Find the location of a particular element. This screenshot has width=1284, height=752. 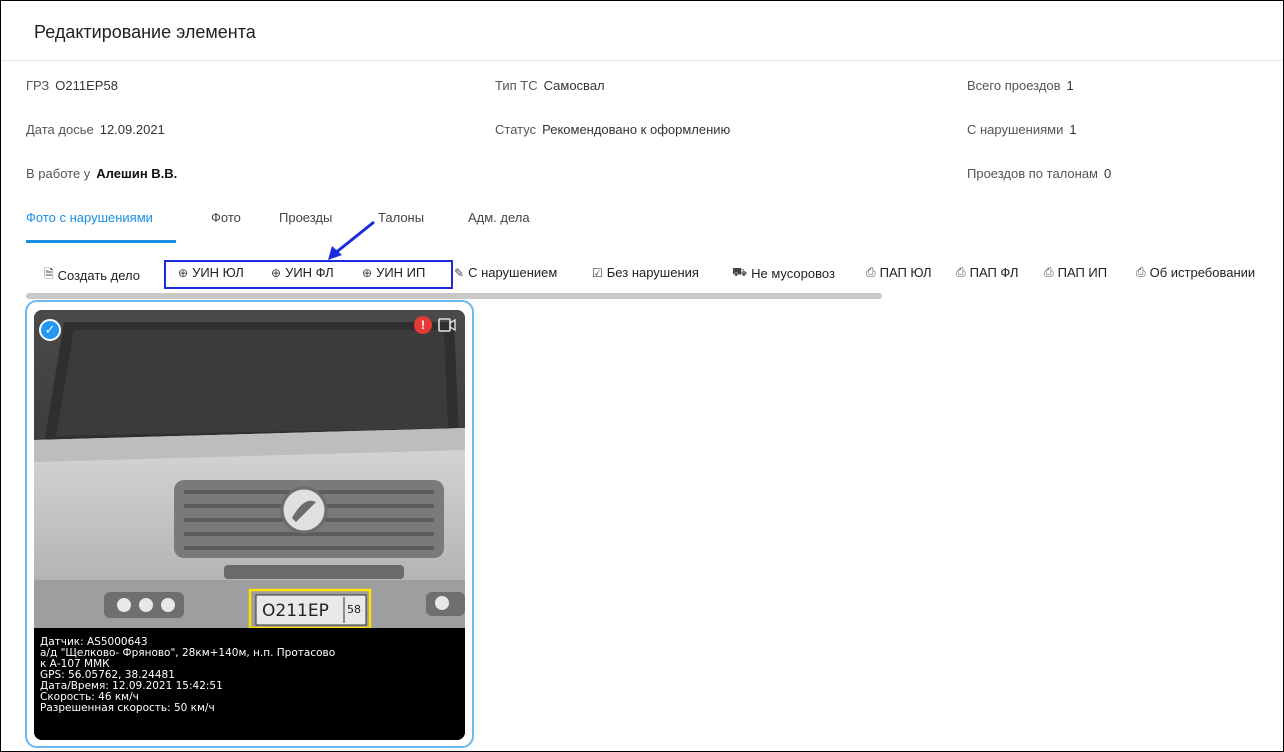

field-dossier-date-label: Дата досье is located at coordinates (60, 129).